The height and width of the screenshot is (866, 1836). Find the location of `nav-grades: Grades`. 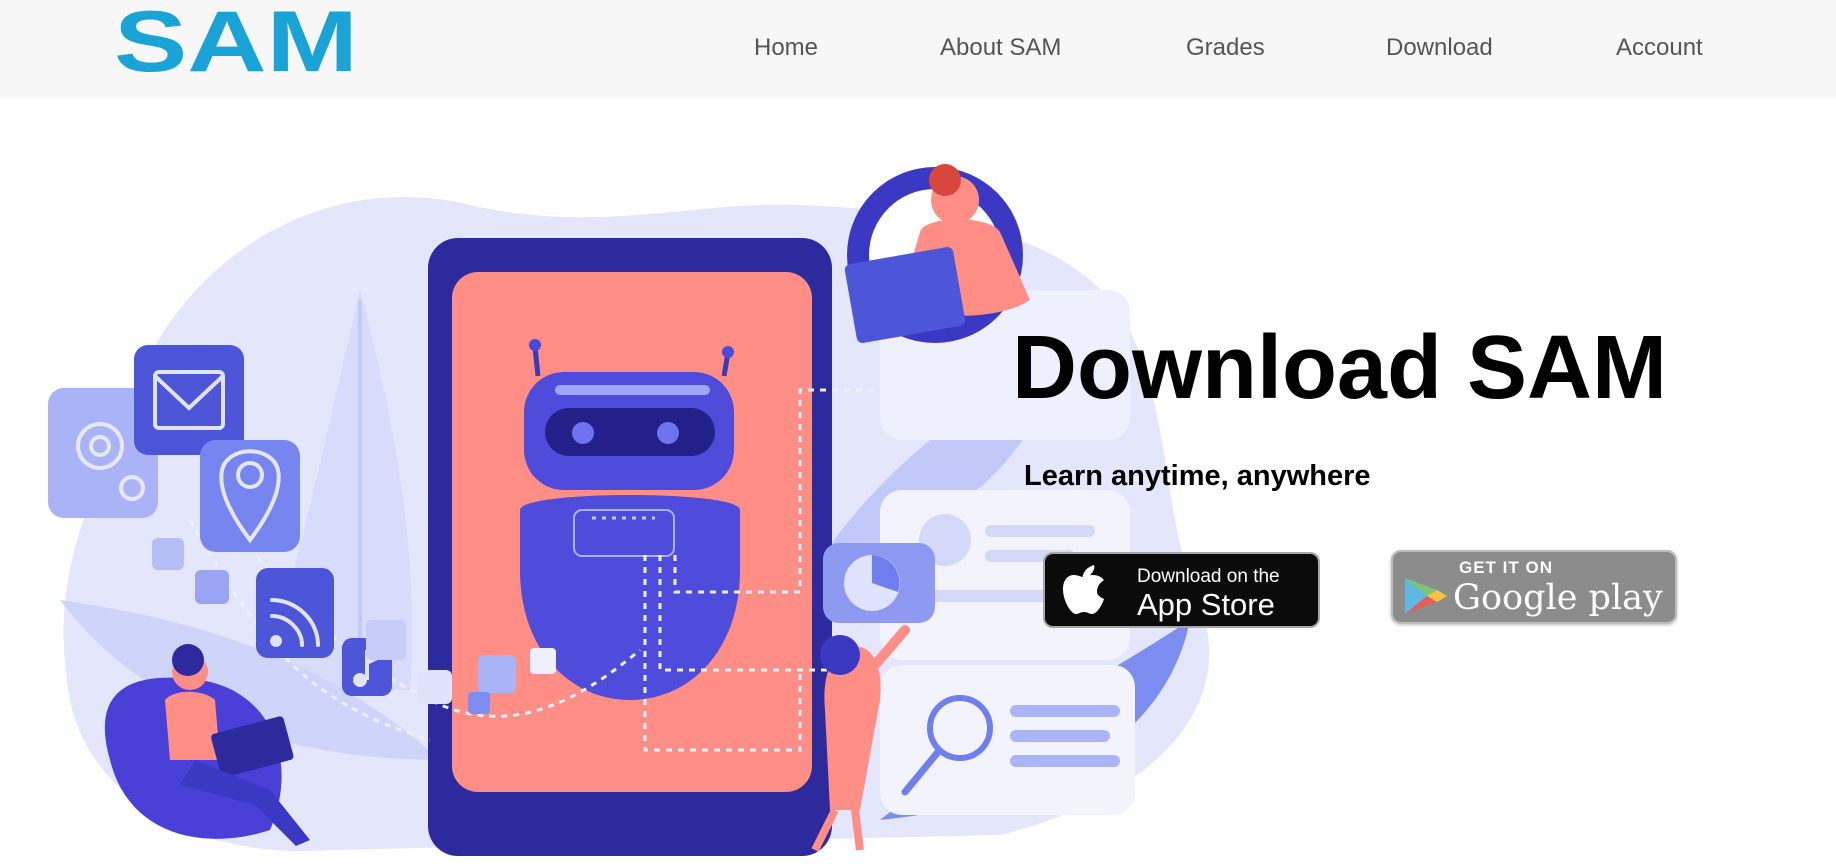

nav-grades: Grades is located at coordinates (1225, 48).